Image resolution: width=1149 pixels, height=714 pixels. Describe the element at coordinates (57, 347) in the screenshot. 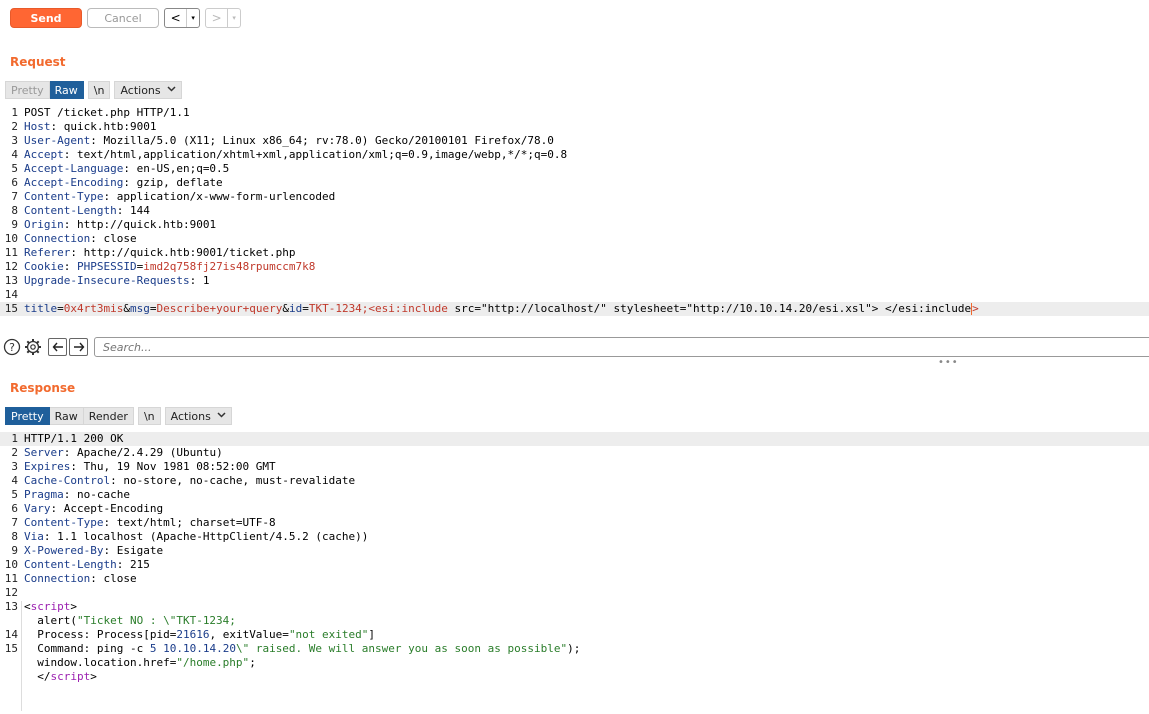

I see `search-previous-button` at that location.